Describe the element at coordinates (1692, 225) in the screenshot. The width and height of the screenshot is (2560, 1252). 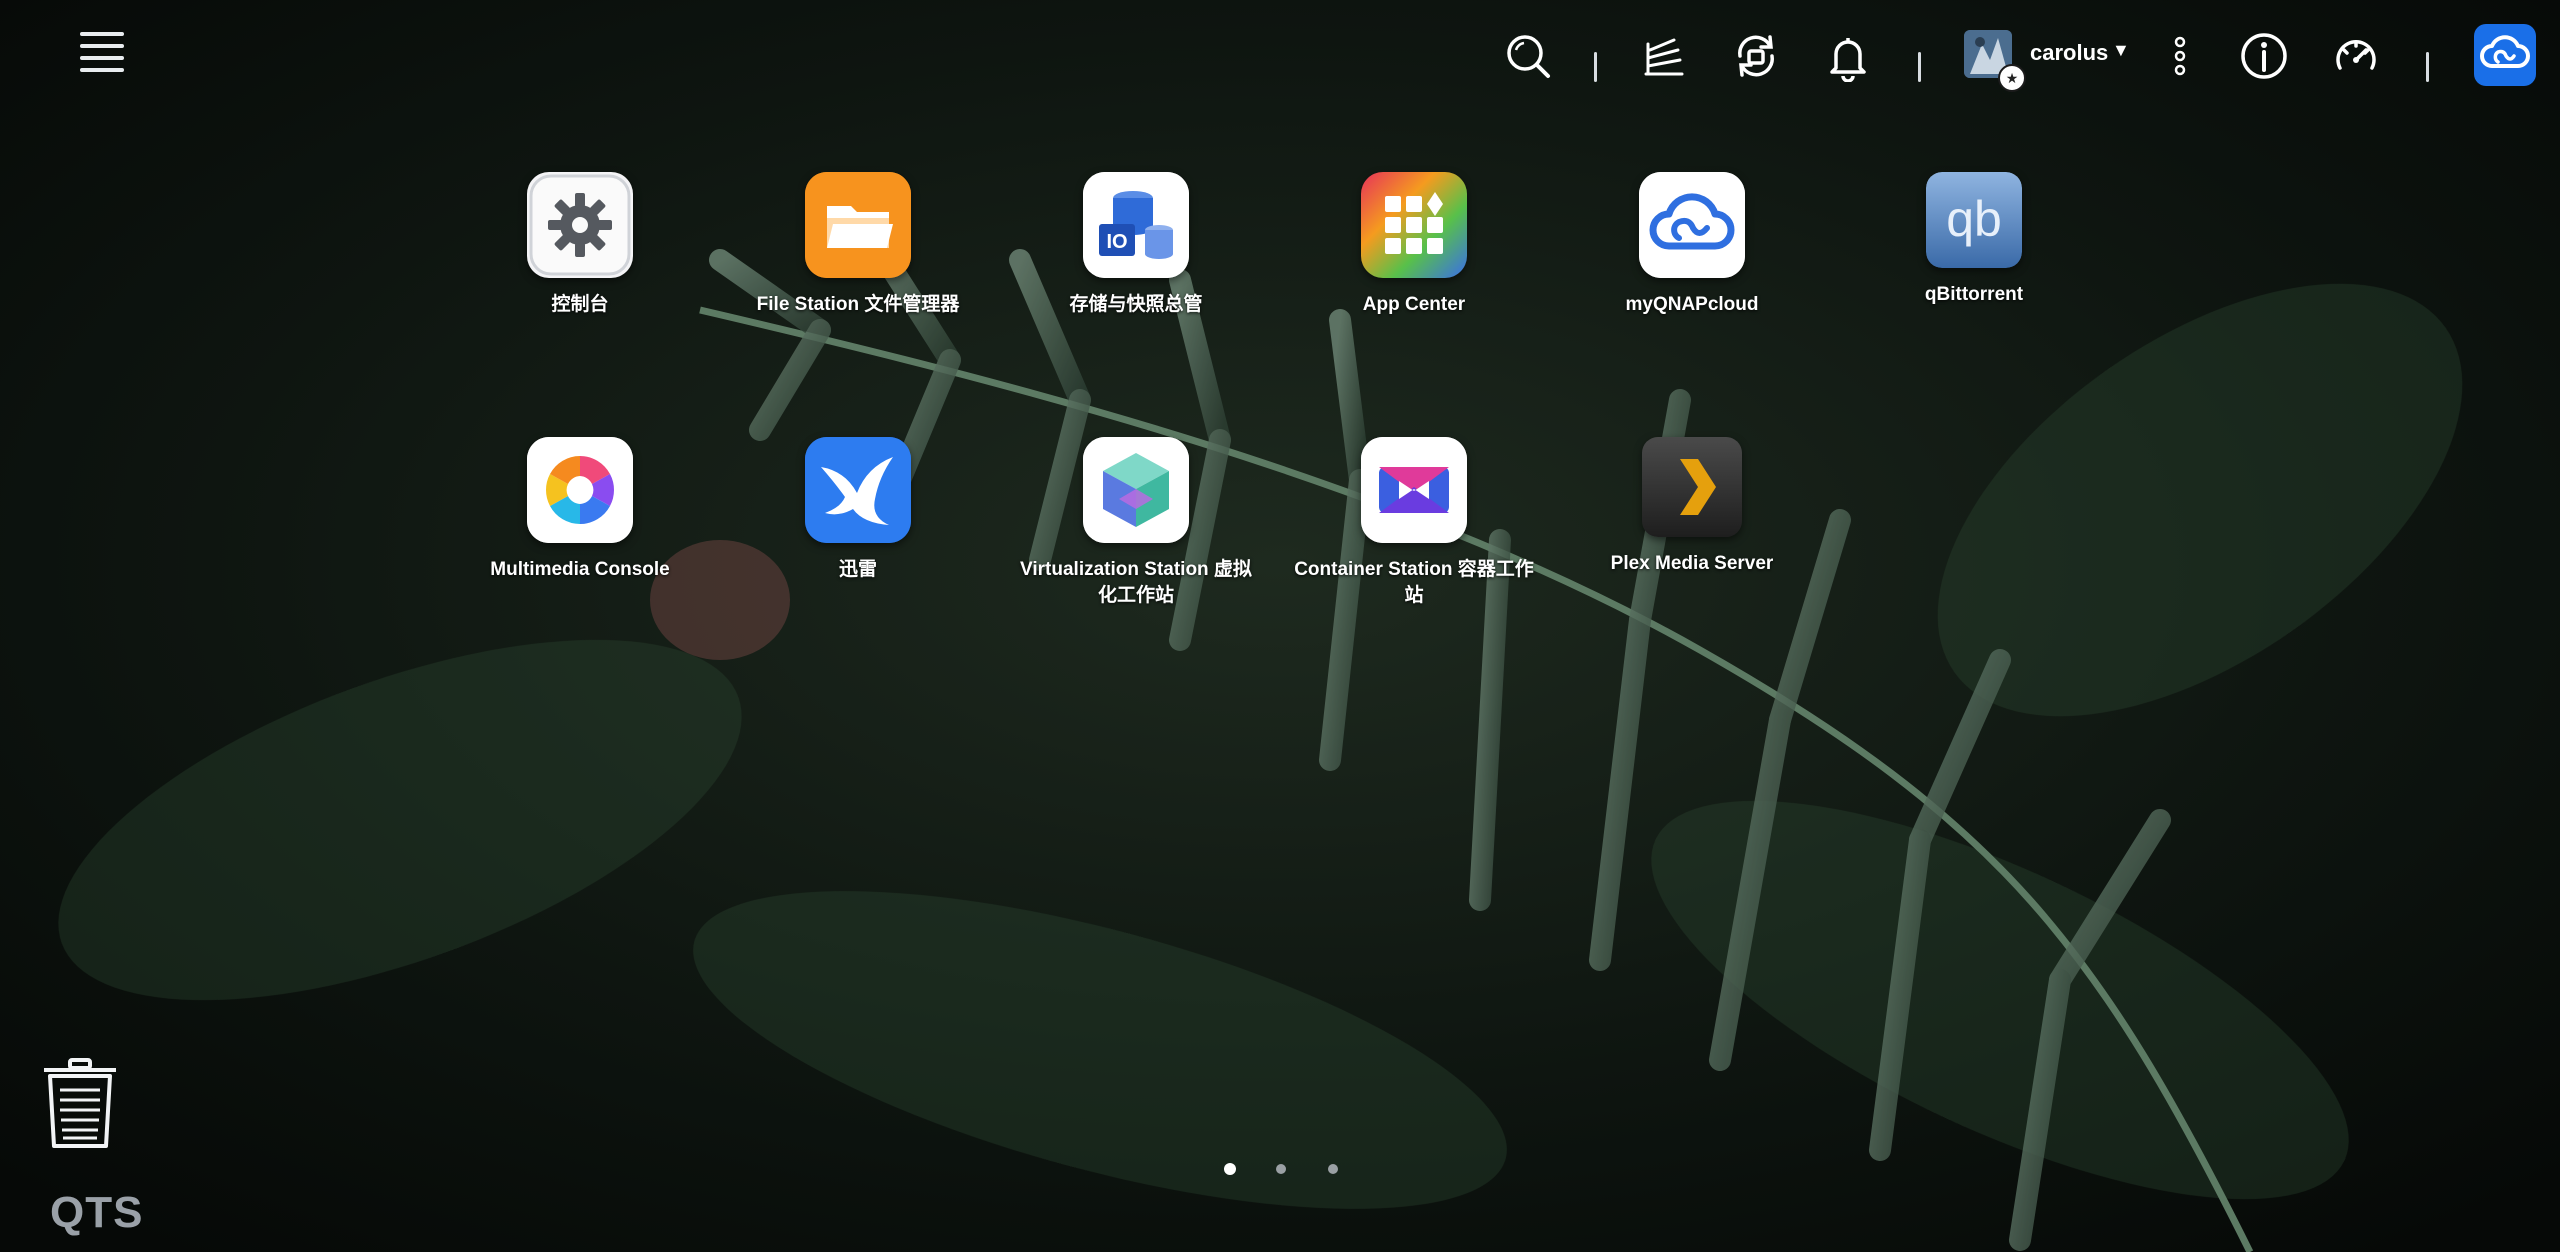
I see `cloud-icon` at that location.